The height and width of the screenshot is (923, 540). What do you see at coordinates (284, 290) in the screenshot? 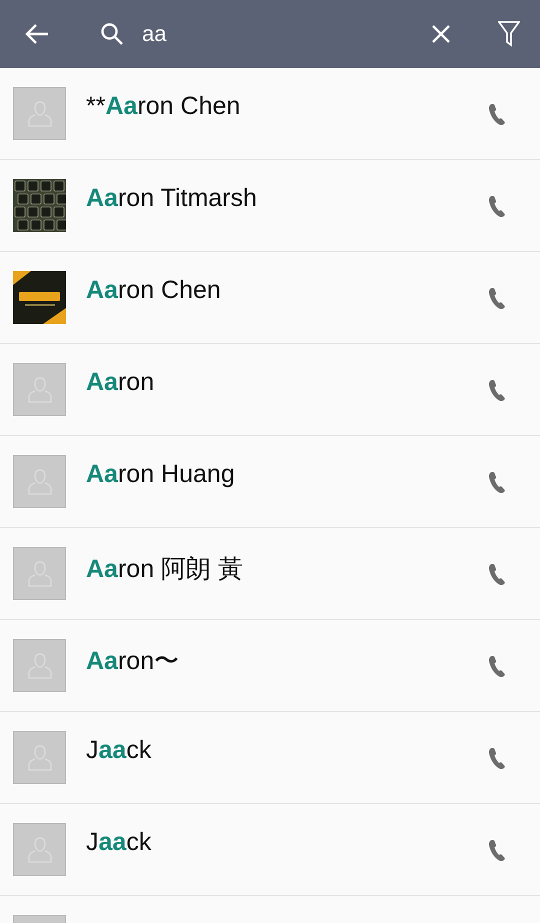
I see `contact-name: Aaron Chen` at bounding box center [284, 290].